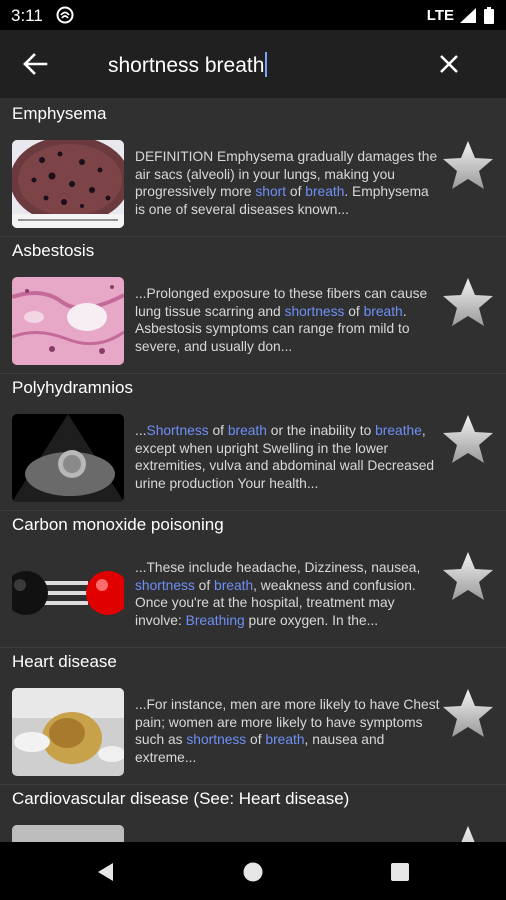 This screenshot has width=506, height=900. Describe the element at coordinates (35, 64) in the screenshot. I see `arrow-left-icon` at that location.